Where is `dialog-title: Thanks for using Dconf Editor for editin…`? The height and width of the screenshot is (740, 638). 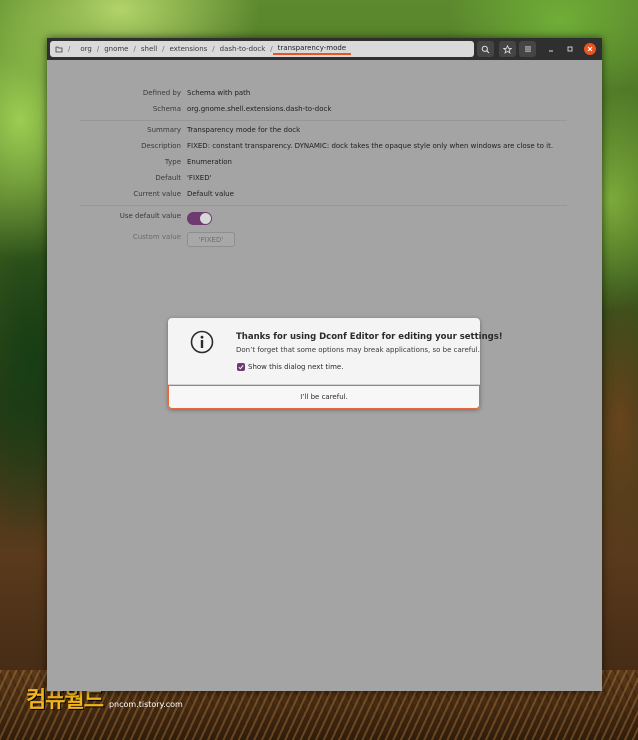 dialog-title: Thanks for using Dconf Editor for editin… is located at coordinates (369, 337).